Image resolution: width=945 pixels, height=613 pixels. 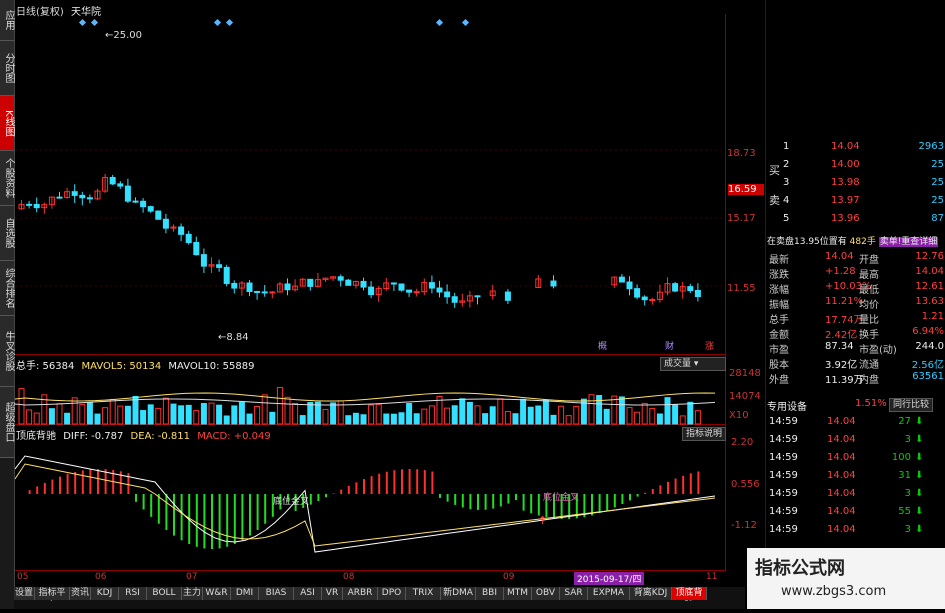 I want to click on sector-name: 专用设备, so click(x=787, y=407).